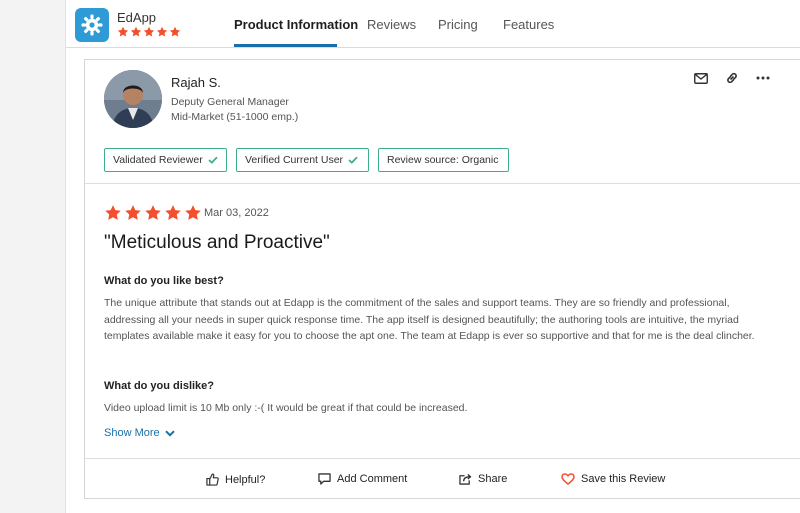  I want to click on app-rating-stars, so click(149, 32).